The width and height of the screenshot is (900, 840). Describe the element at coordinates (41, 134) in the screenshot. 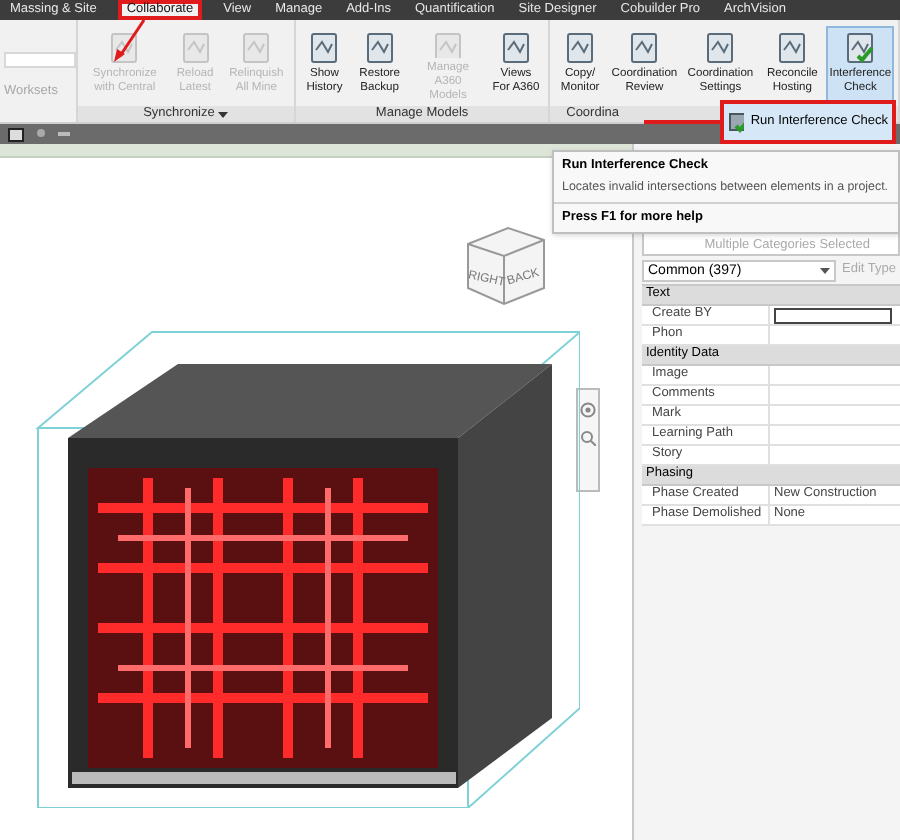

I see `pin-icon` at that location.